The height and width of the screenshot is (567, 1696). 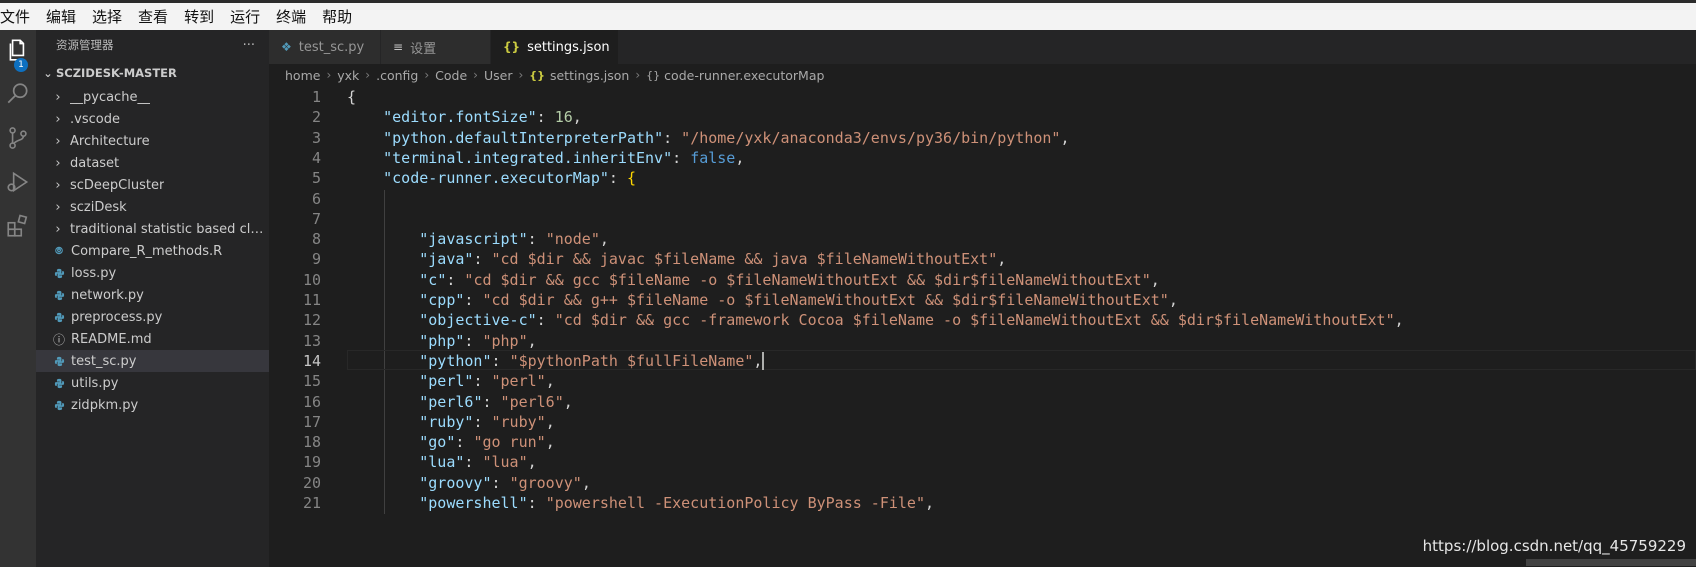 I want to click on tree-item-label: zidpkm.py, so click(x=105, y=405).